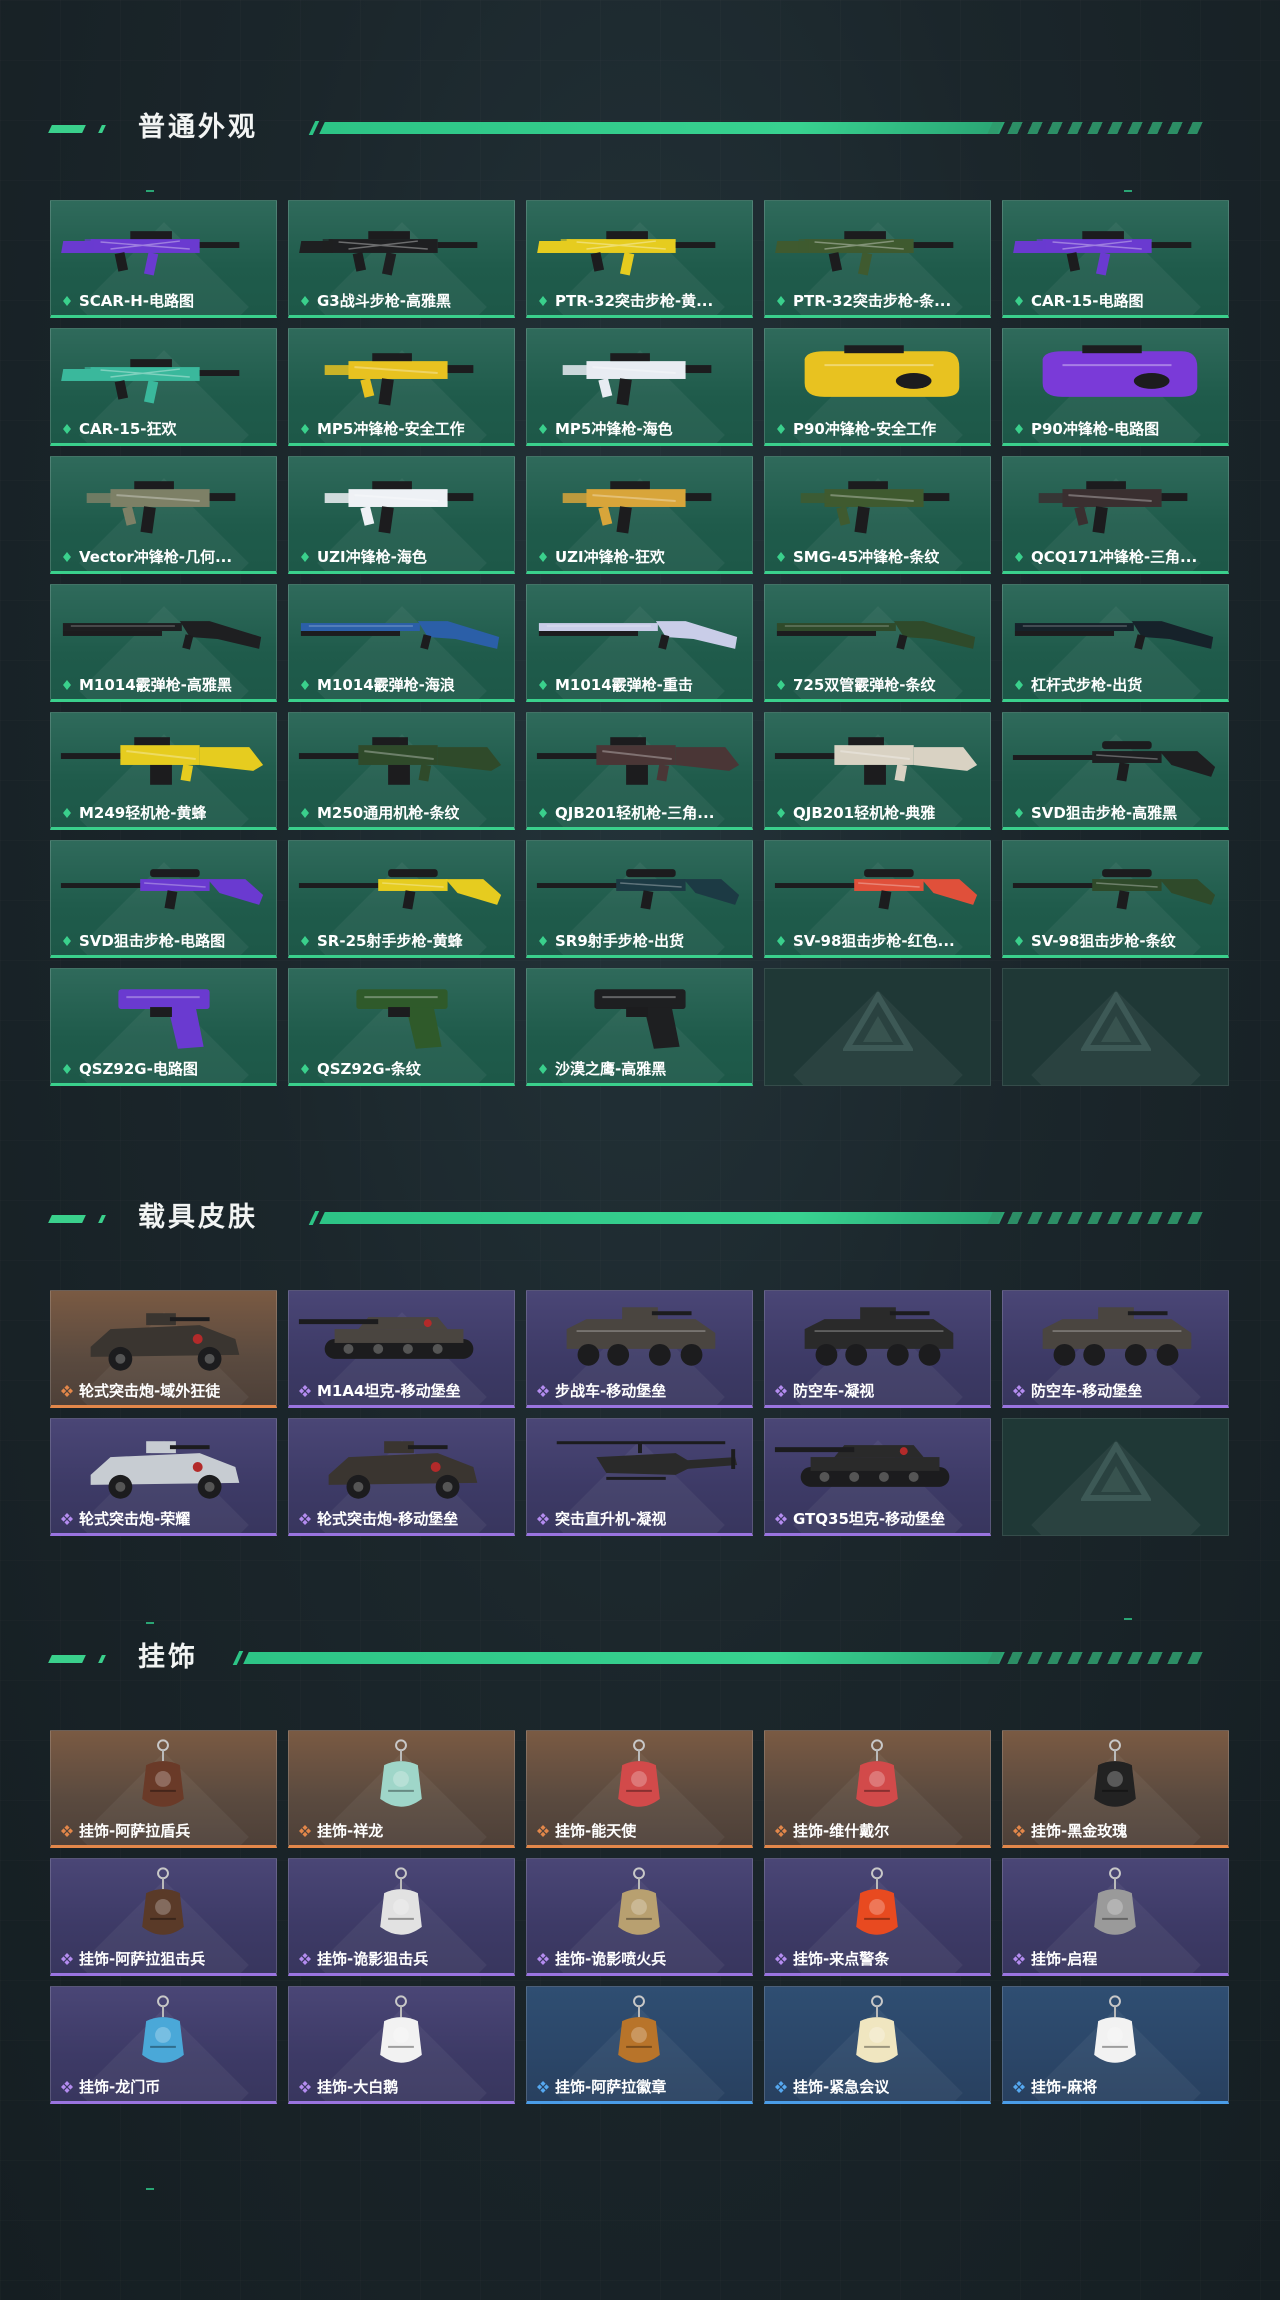  I want to click on skin-card: 挂饰-紧急会议, so click(877, 2045).